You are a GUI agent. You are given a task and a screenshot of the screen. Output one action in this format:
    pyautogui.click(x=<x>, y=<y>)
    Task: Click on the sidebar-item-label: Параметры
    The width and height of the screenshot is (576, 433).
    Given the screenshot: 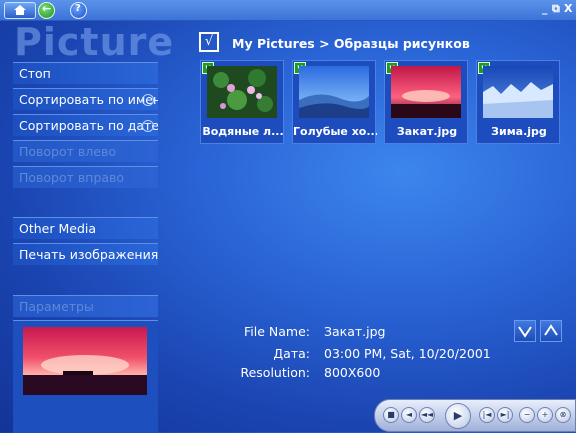 What is the action you would take?
    pyautogui.click(x=56, y=306)
    